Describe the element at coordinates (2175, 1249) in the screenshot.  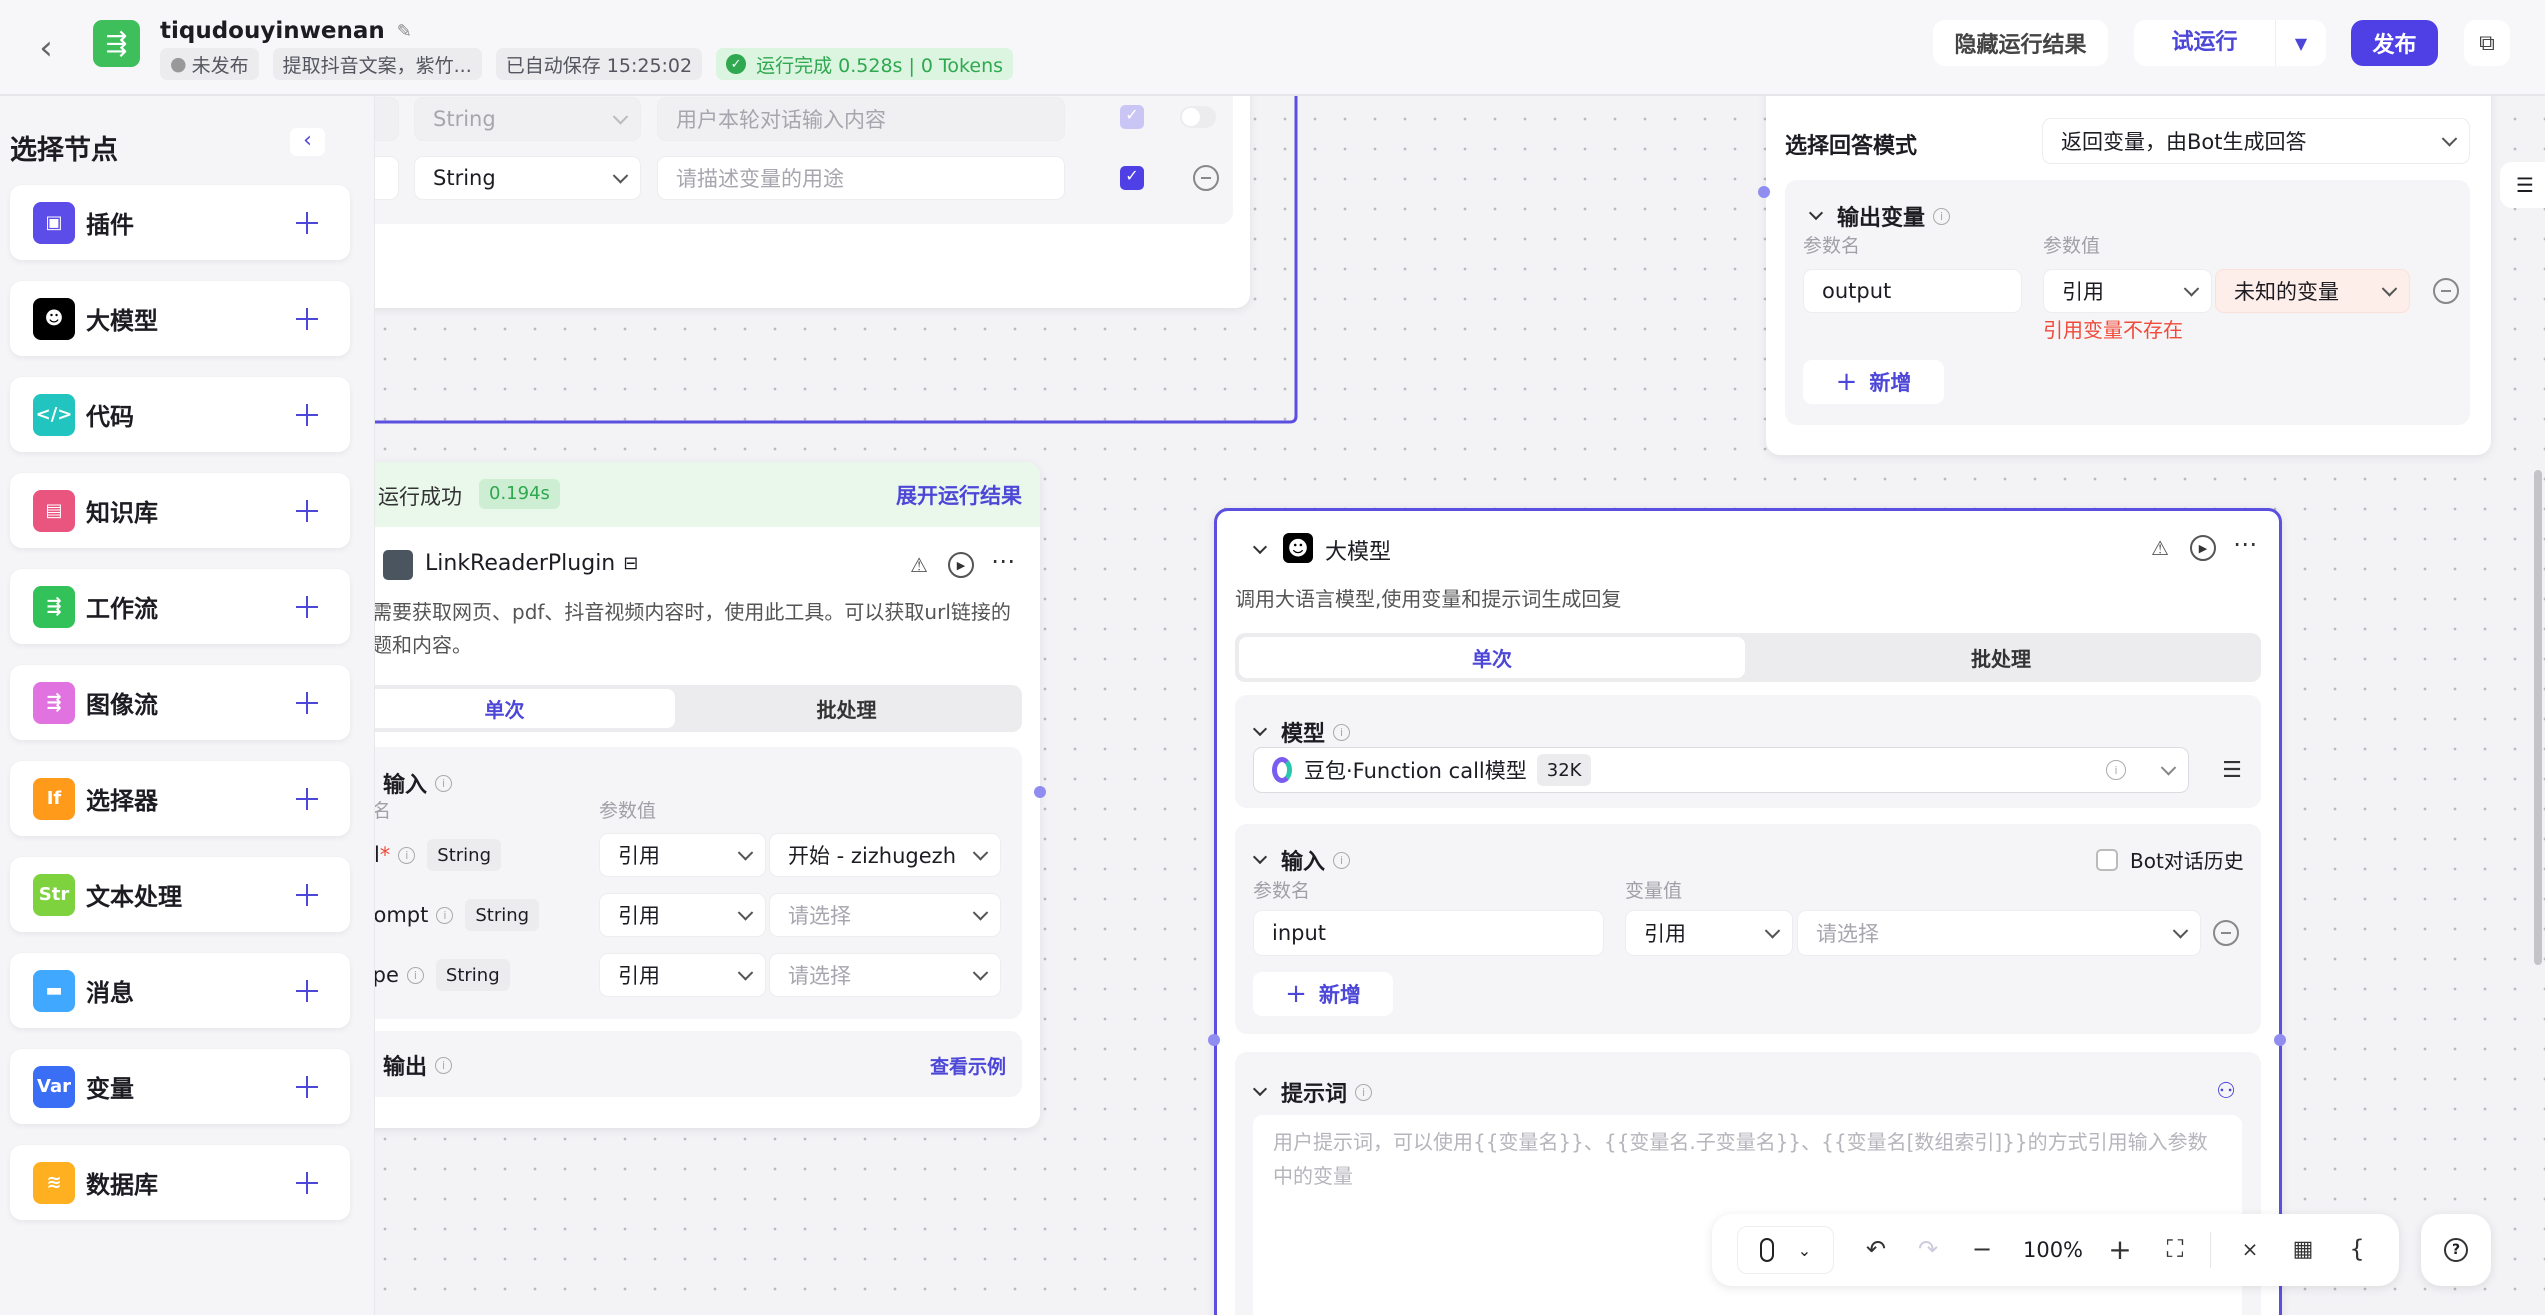
I see `fit-view-icon: ⛶` at that location.